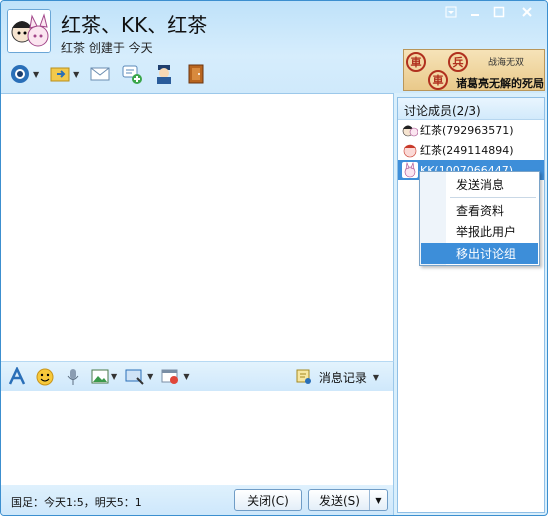 The height and width of the screenshot is (516, 548). I want to click on minimize-icon, so click(475, 15).